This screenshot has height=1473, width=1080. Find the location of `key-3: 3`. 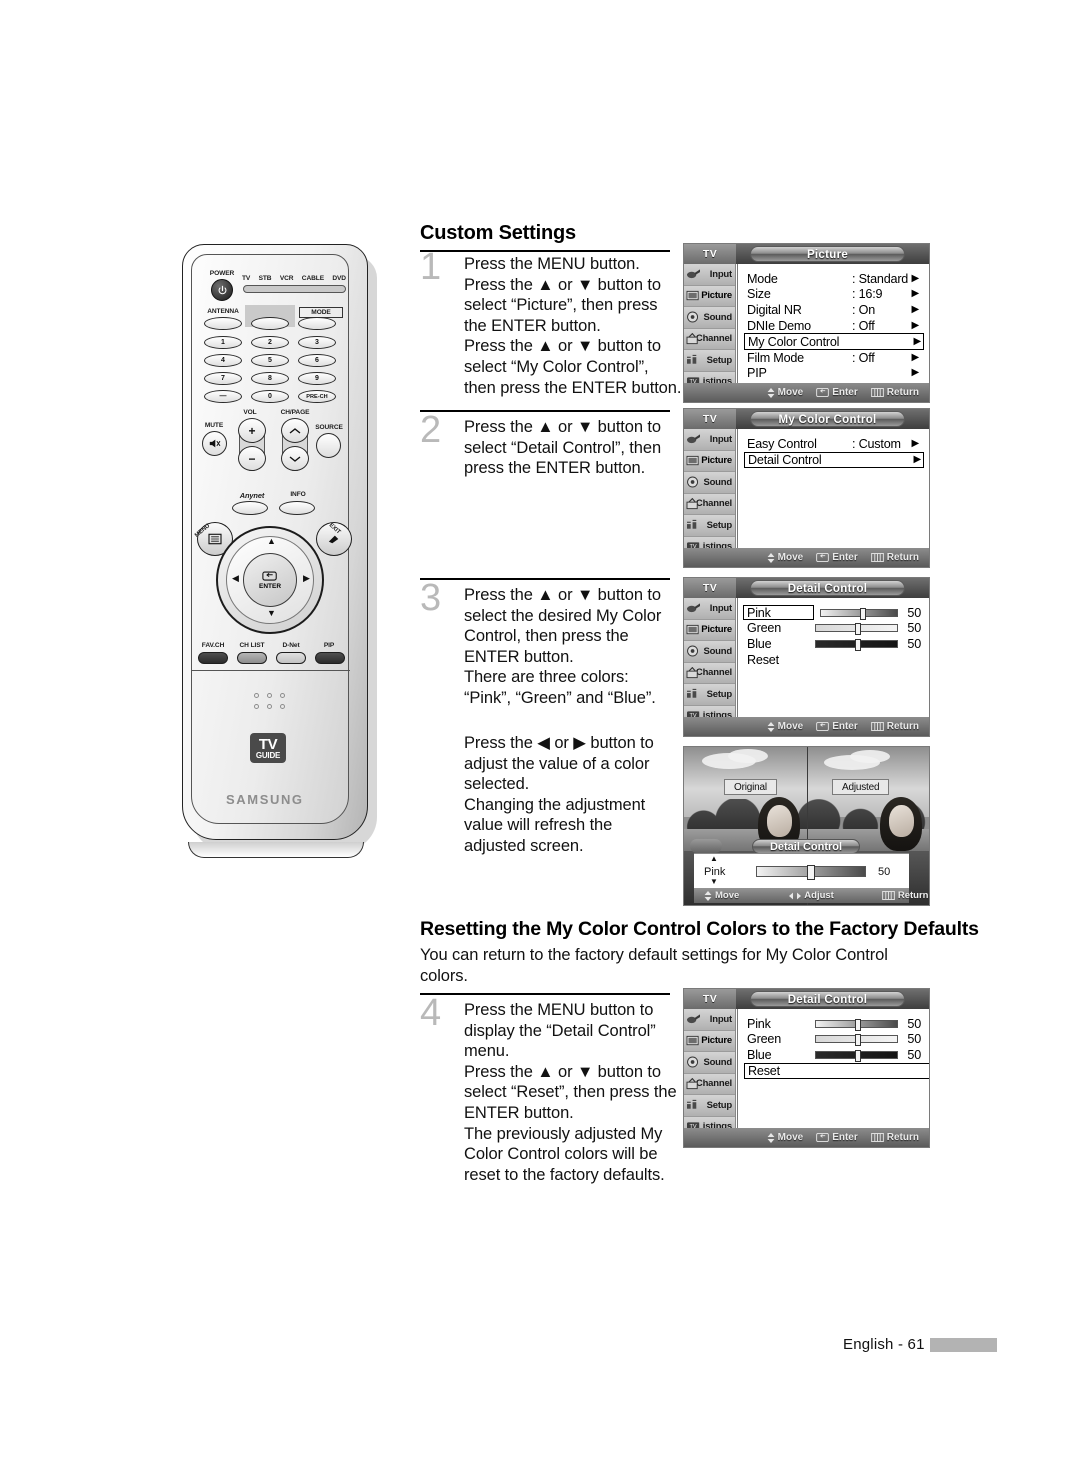

key-3: 3 is located at coordinates (317, 342).